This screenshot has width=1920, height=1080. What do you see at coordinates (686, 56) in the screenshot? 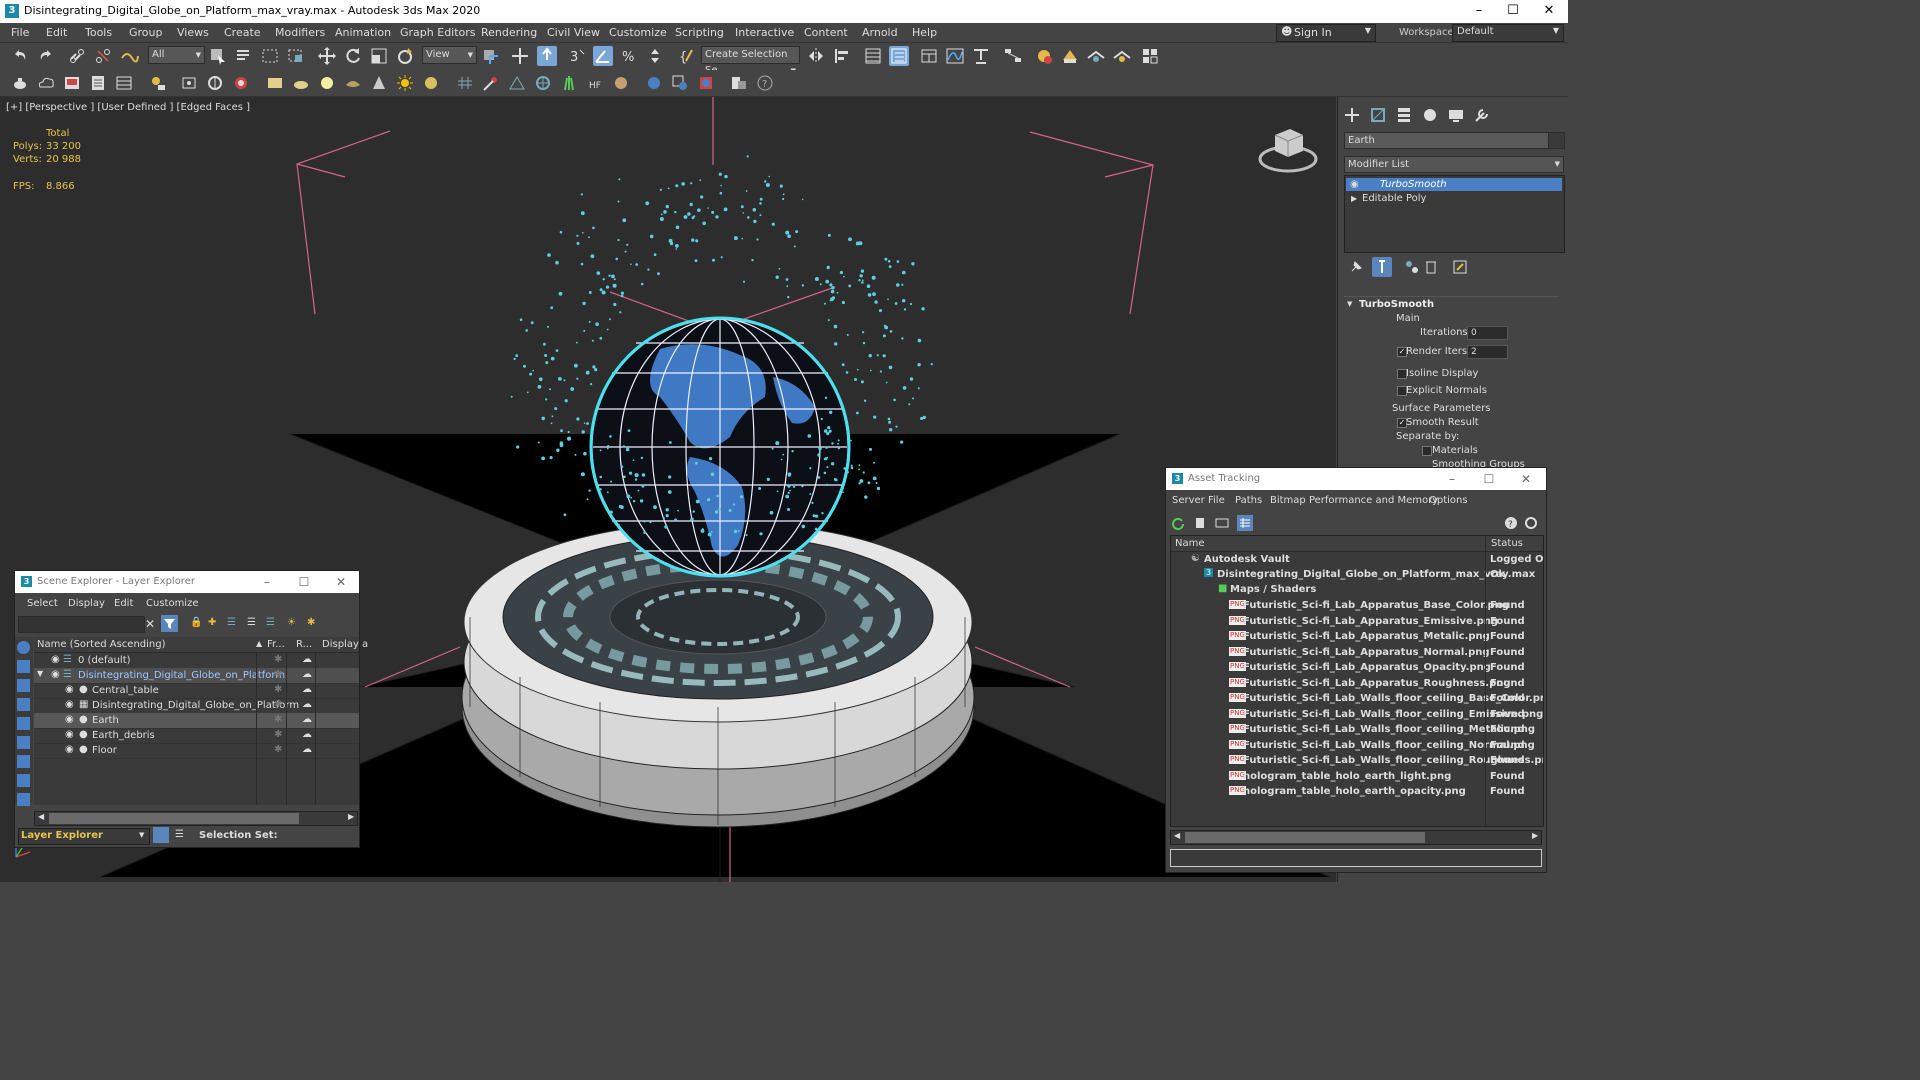
I see `edit-named-selection-icon: {` at bounding box center [686, 56].